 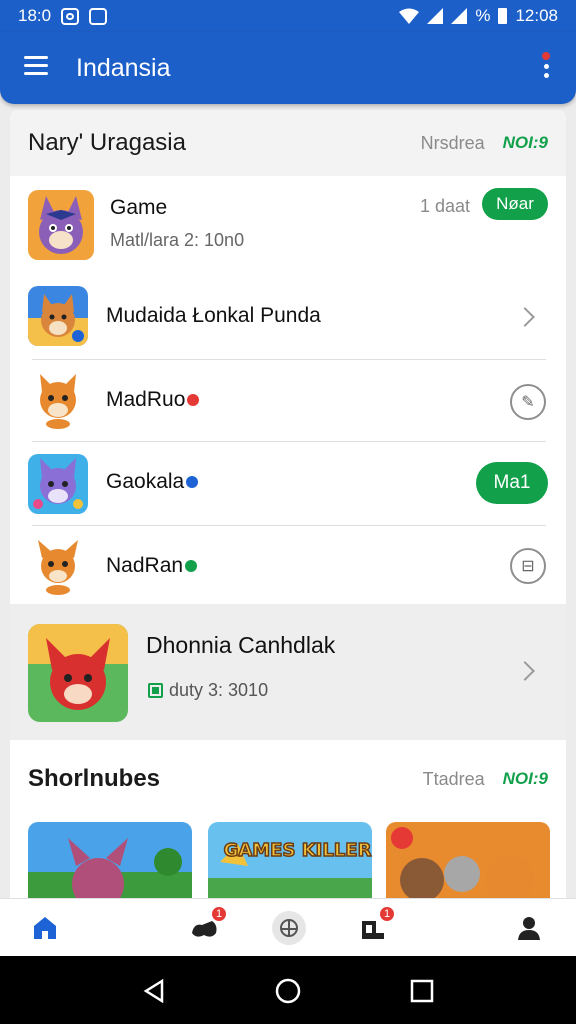 I want to click on row-title: MadRuo, so click(x=153, y=400).